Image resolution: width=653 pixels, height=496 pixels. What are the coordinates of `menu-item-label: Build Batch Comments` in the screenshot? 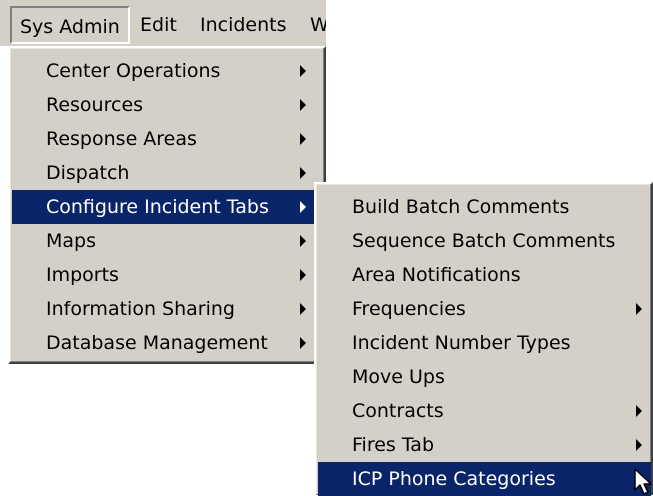 It's located at (461, 207).